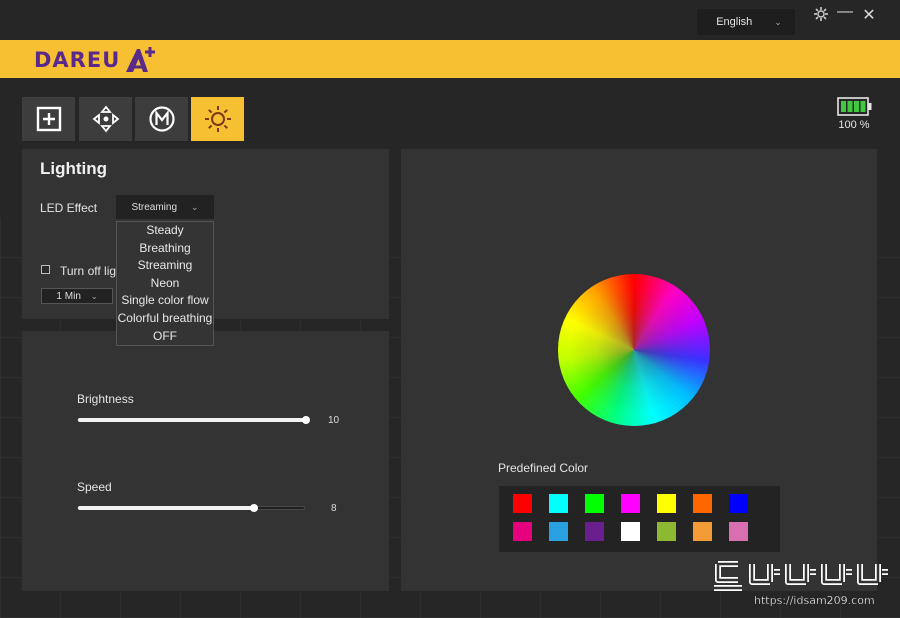 Image resolution: width=900 pixels, height=618 pixels. I want to click on turn-off-label: Turn off ligh, so click(91, 271).